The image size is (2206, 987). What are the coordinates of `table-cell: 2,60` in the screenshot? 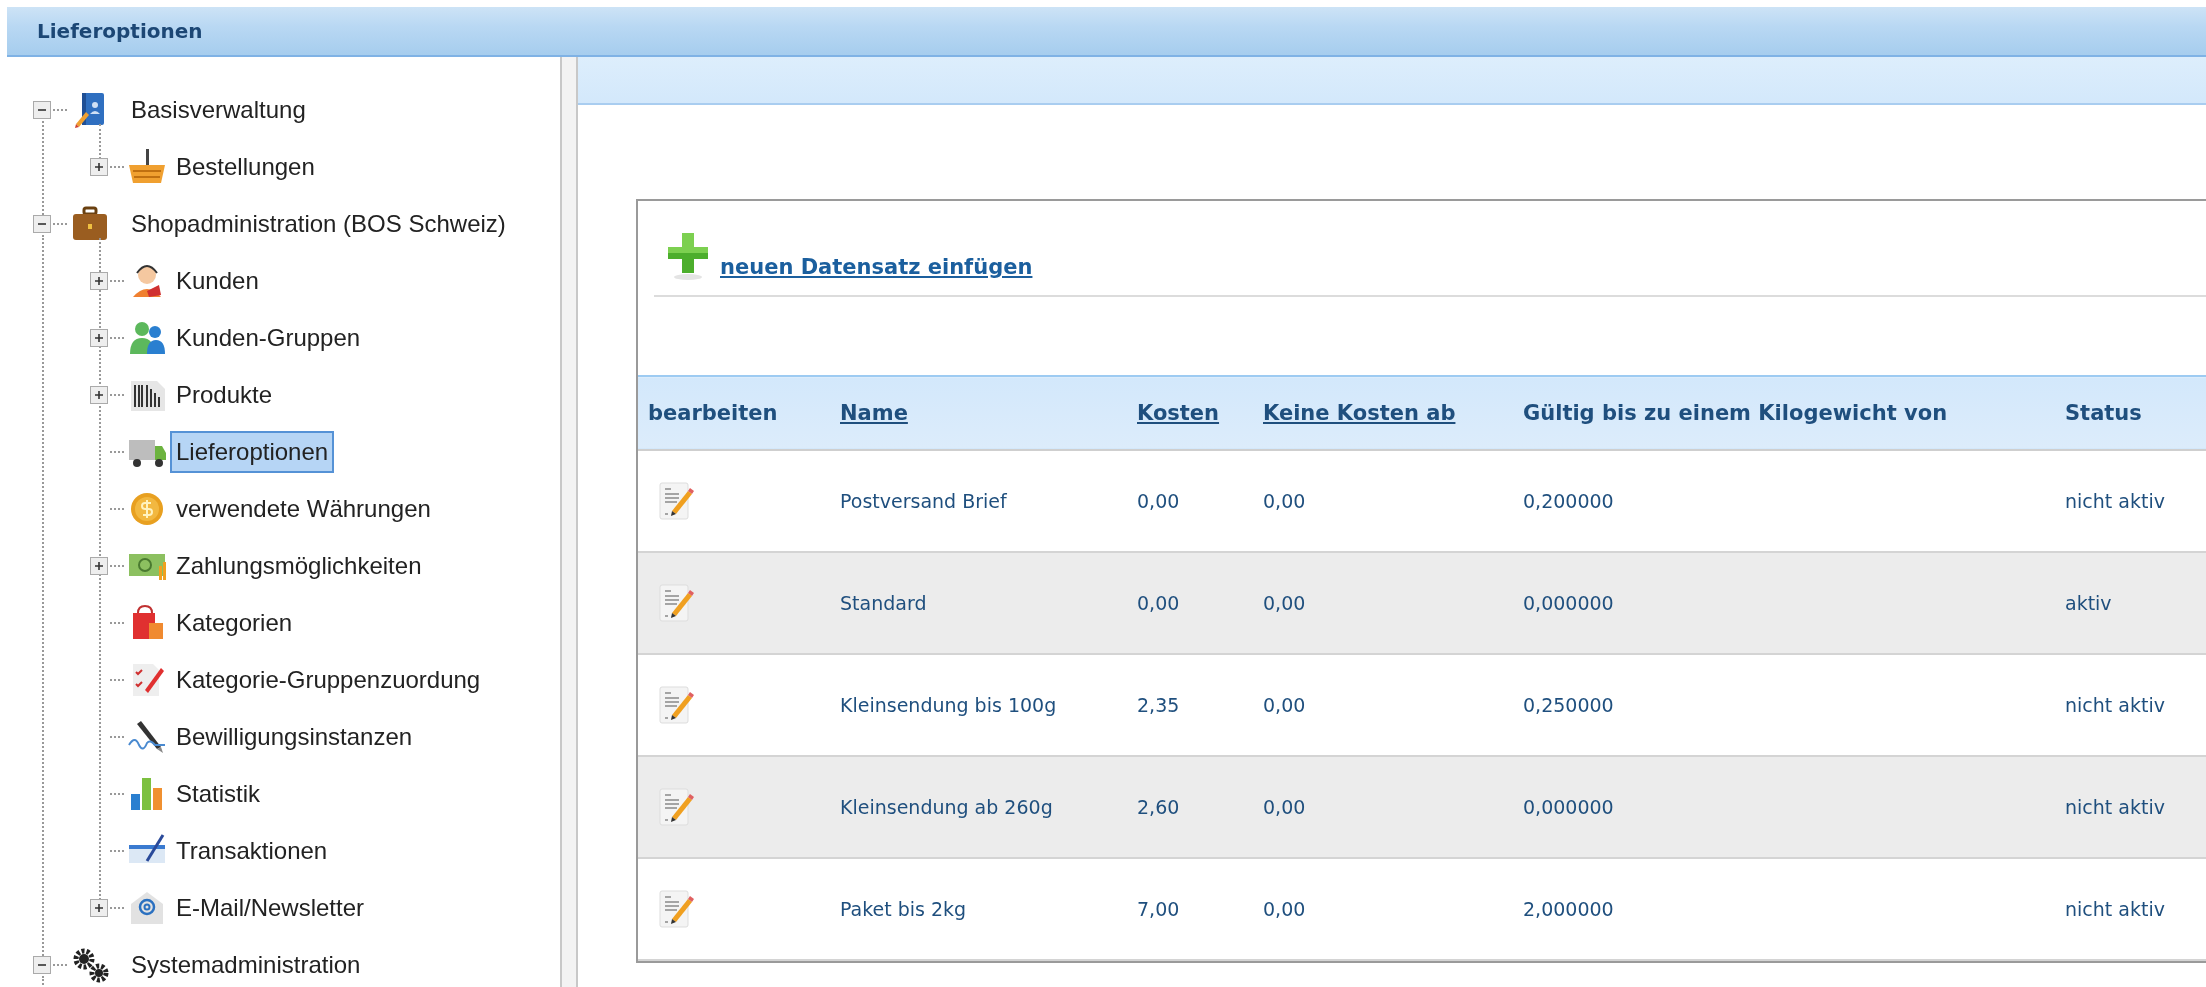 It's located at (1158, 807).